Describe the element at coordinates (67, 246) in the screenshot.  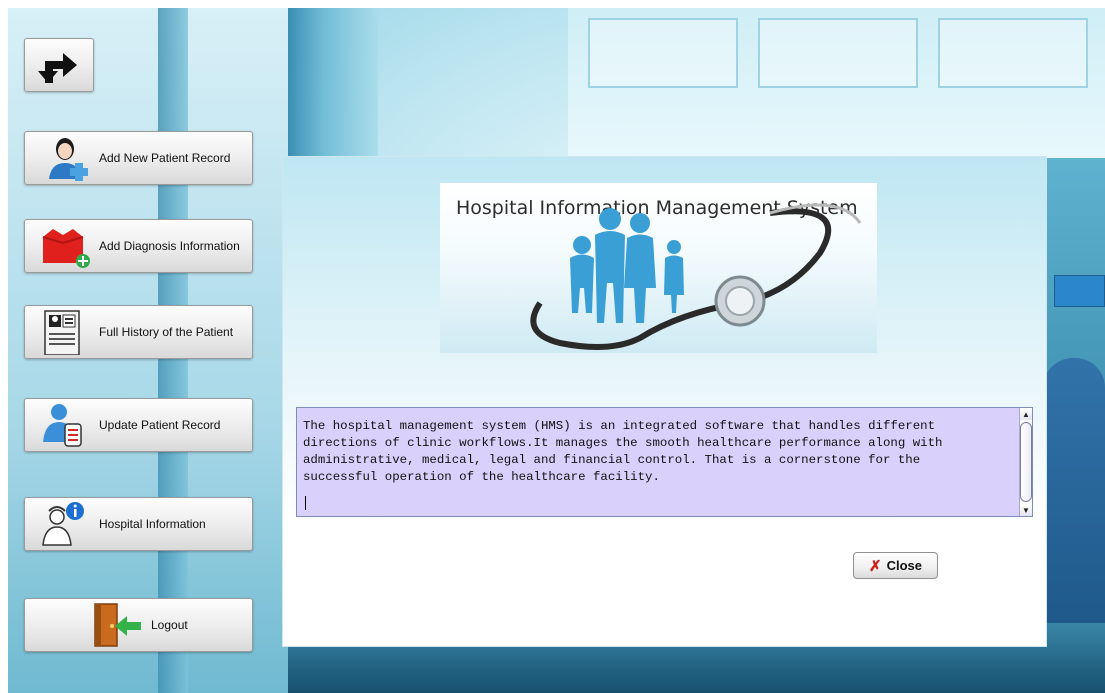
I see `add-diagnosis-icon` at that location.